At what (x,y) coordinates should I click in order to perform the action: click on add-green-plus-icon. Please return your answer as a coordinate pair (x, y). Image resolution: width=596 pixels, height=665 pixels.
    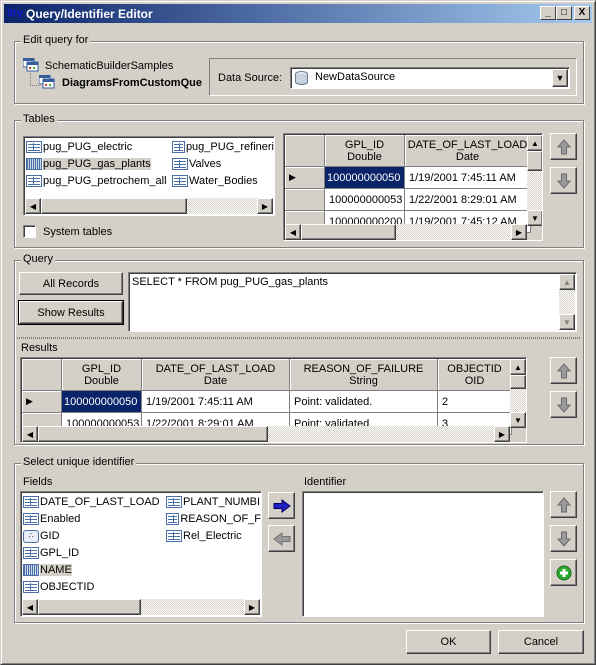
    Looking at the image, I should click on (563, 572).